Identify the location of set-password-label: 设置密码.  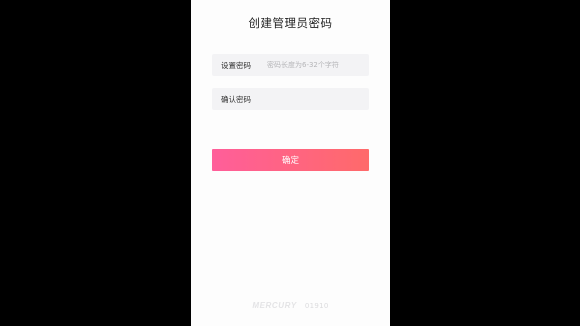
(236, 65).